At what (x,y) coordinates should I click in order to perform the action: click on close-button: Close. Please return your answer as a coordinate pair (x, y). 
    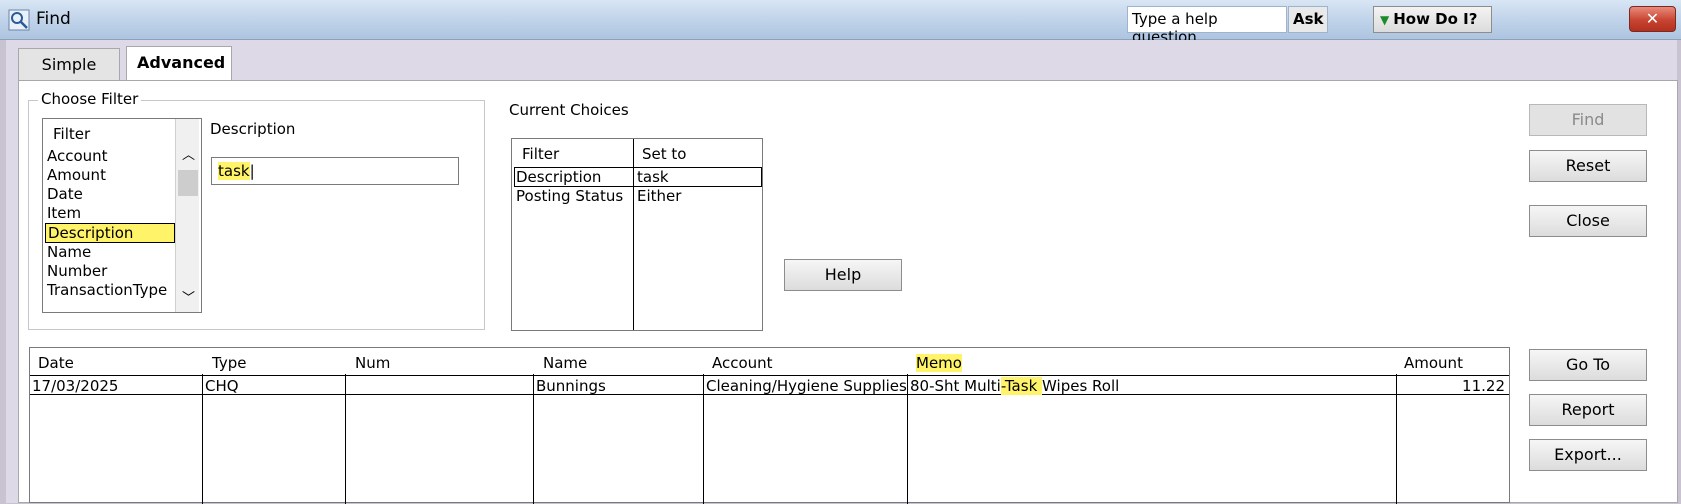
    Looking at the image, I should click on (1588, 221).